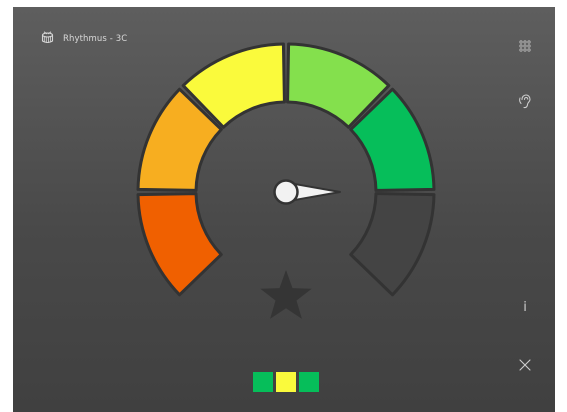 This screenshot has width=567, height=412. Describe the element at coordinates (392, 244) in the screenshot. I see `gauge-segment-empty` at that location.